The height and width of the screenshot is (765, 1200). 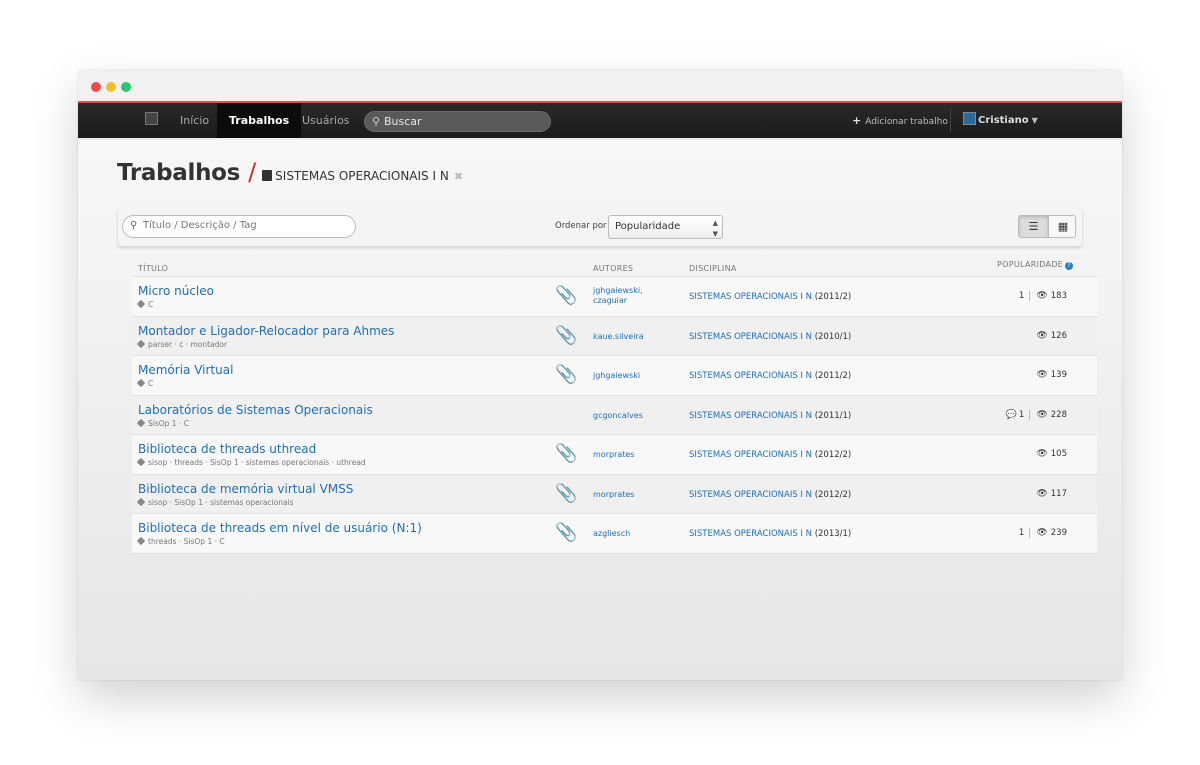 I want to click on nav-search-input, so click(x=464, y=121).